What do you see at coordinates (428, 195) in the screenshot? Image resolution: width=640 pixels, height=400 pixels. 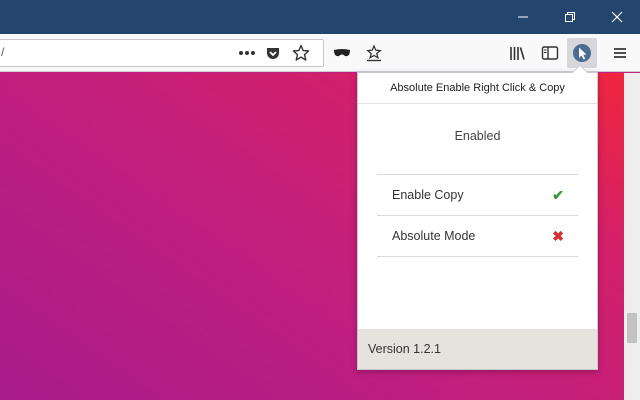 I see `option-label: Enable Copy` at bounding box center [428, 195].